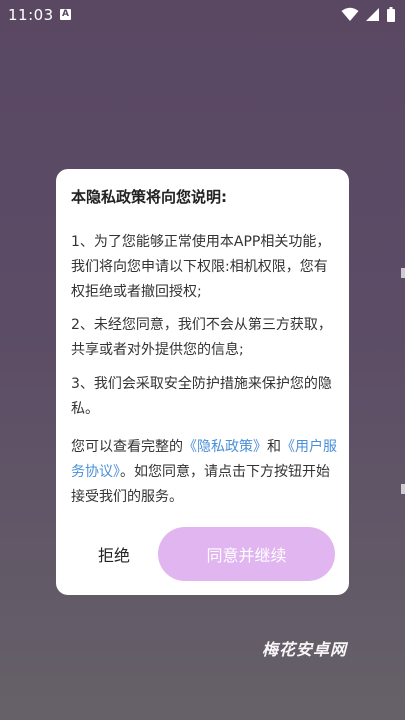 The height and width of the screenshot is (720, 405). Describe the element at coordinates (201, 396) in the screenshot. I see `policy-point-3: 3、我们会采取安全防护措施来保护您的隐私。` at that location.